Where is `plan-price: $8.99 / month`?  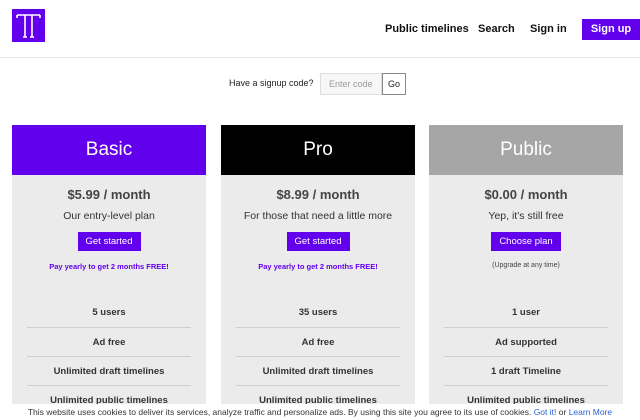
plan-price: $8.99 / month is located at coordinates (318, 194).